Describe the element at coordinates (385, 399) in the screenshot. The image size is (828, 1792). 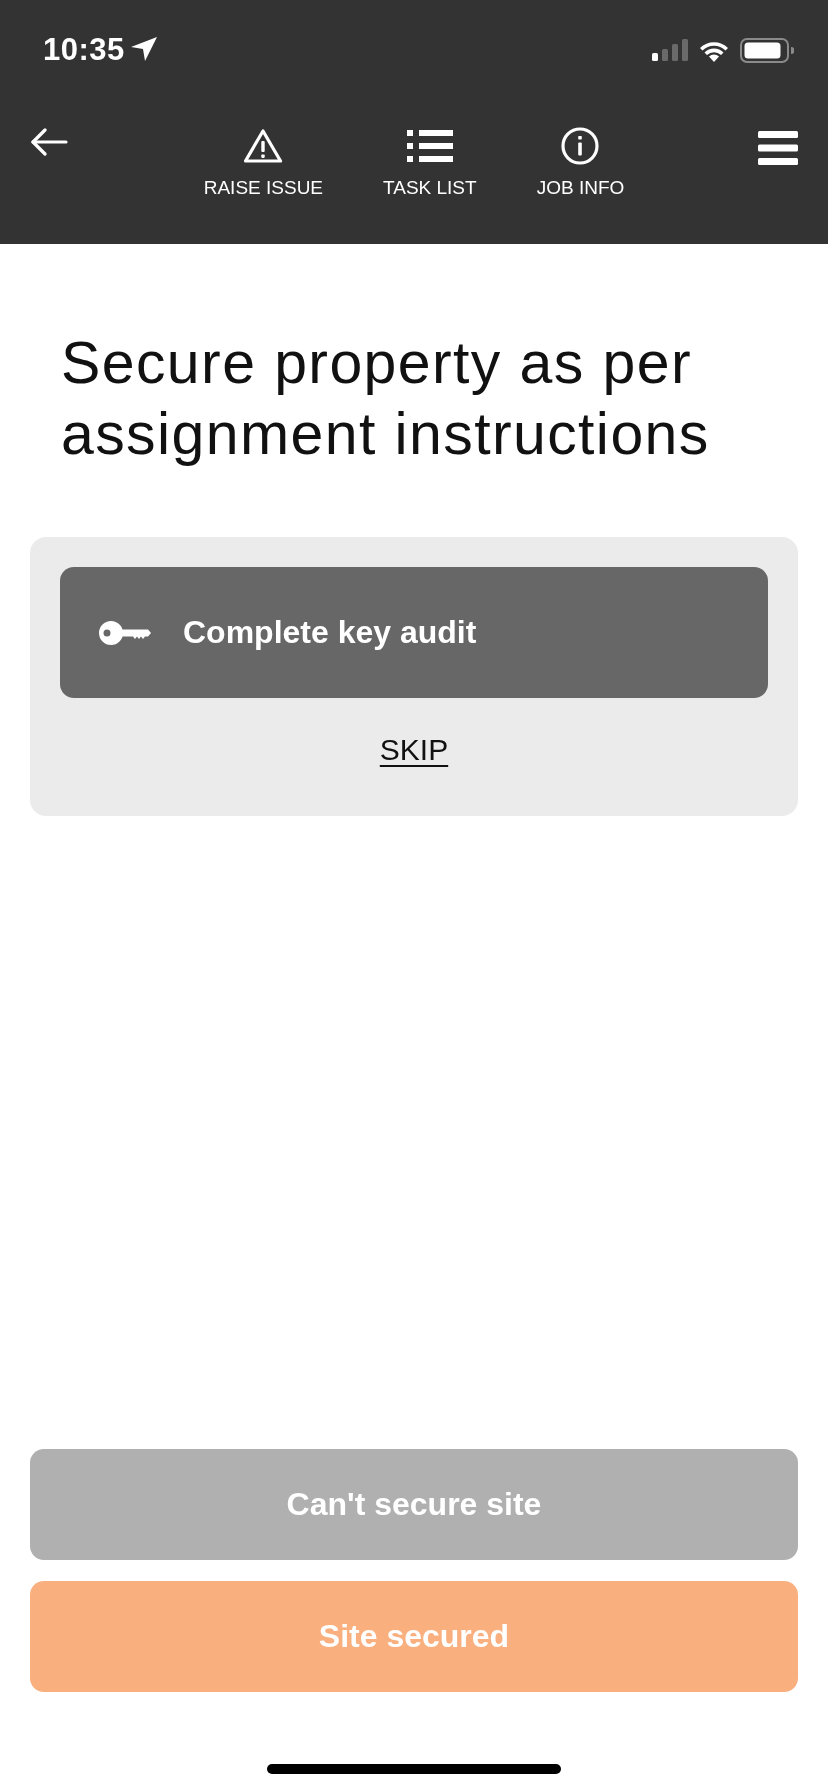
I see `page-title: Secure property as per assignment instructions` at that location.